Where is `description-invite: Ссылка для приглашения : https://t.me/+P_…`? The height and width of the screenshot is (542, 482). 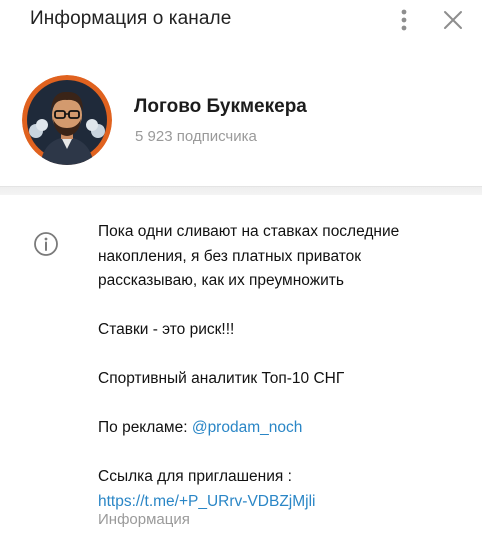
description-invite: Ссылка для приглашения : https://t.me/+P_… is located at coordinates (268, 489).